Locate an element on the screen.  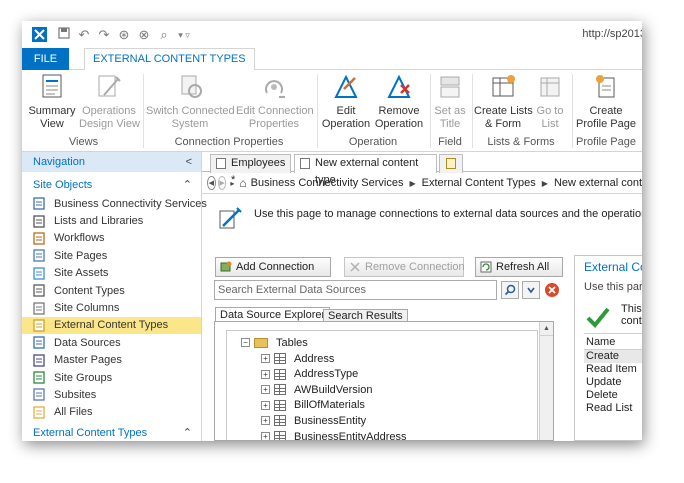
external-content-types-tab: EXTERNAL CONTENT TYPES is located at coordinates (169, 59).